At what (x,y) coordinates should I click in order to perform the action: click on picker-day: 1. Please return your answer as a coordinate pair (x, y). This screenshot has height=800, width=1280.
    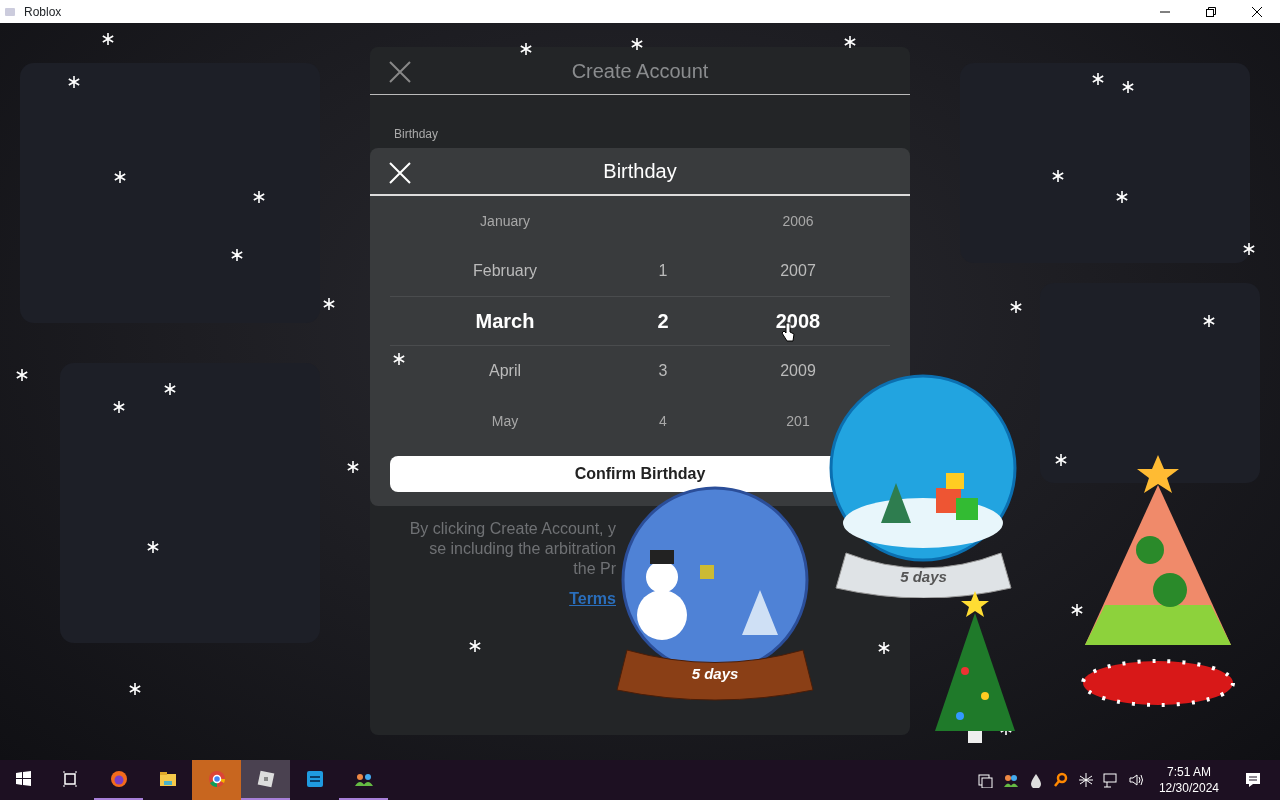
    Looking at the image, I should click on (663, 270).